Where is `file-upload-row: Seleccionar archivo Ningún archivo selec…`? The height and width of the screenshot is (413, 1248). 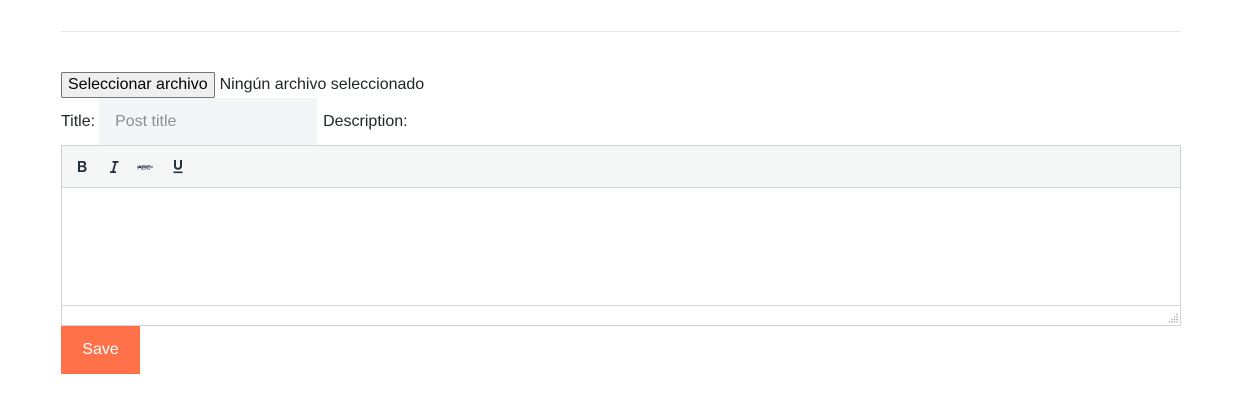
file-upload-row: Seleccionar archivo Ningún archivo selec… is located at coordinates (242, 84).